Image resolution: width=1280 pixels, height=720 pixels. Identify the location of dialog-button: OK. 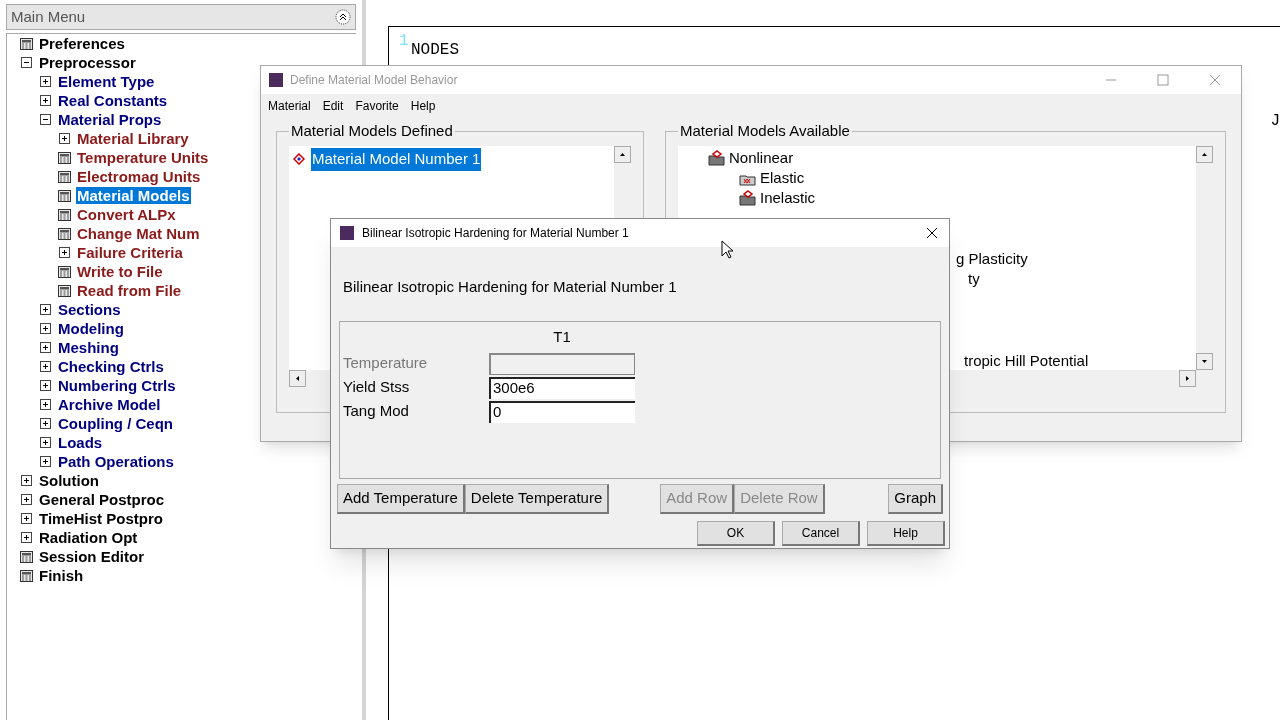
(736, 533).